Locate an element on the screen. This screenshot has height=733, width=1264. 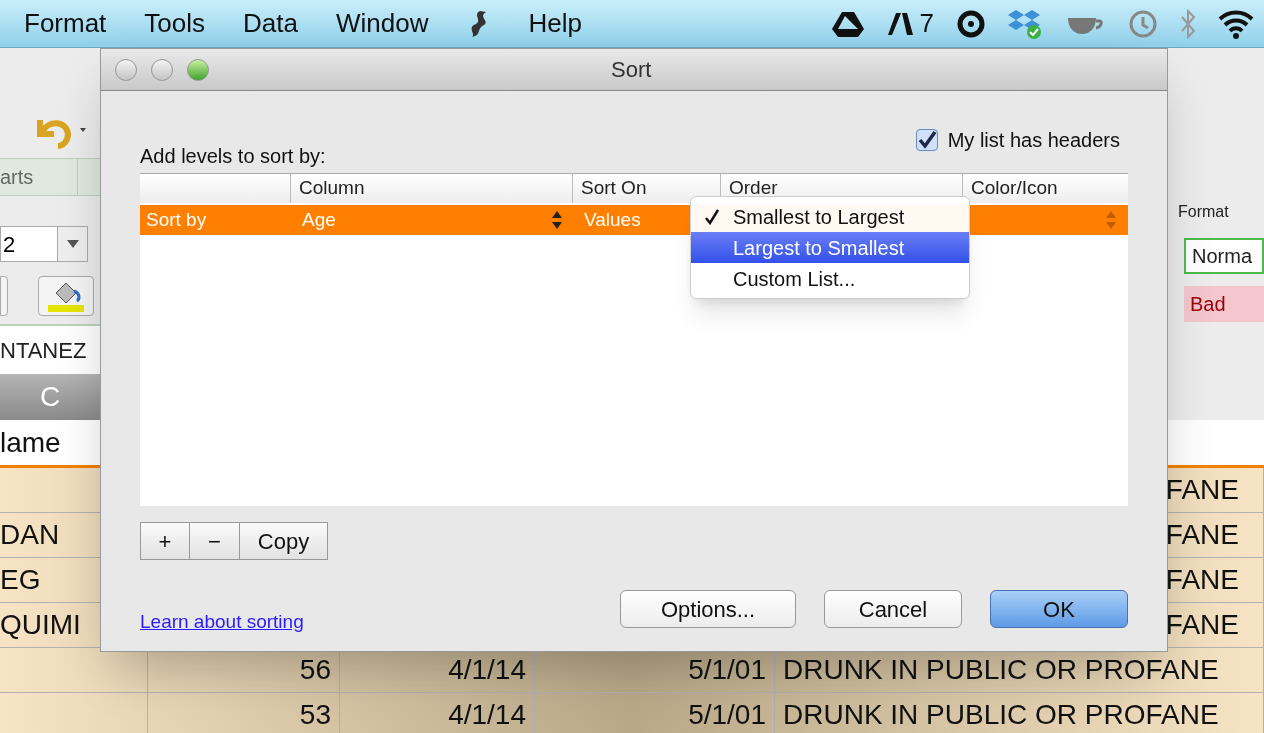
menu-item: Format is located at coordinates (65, 23).